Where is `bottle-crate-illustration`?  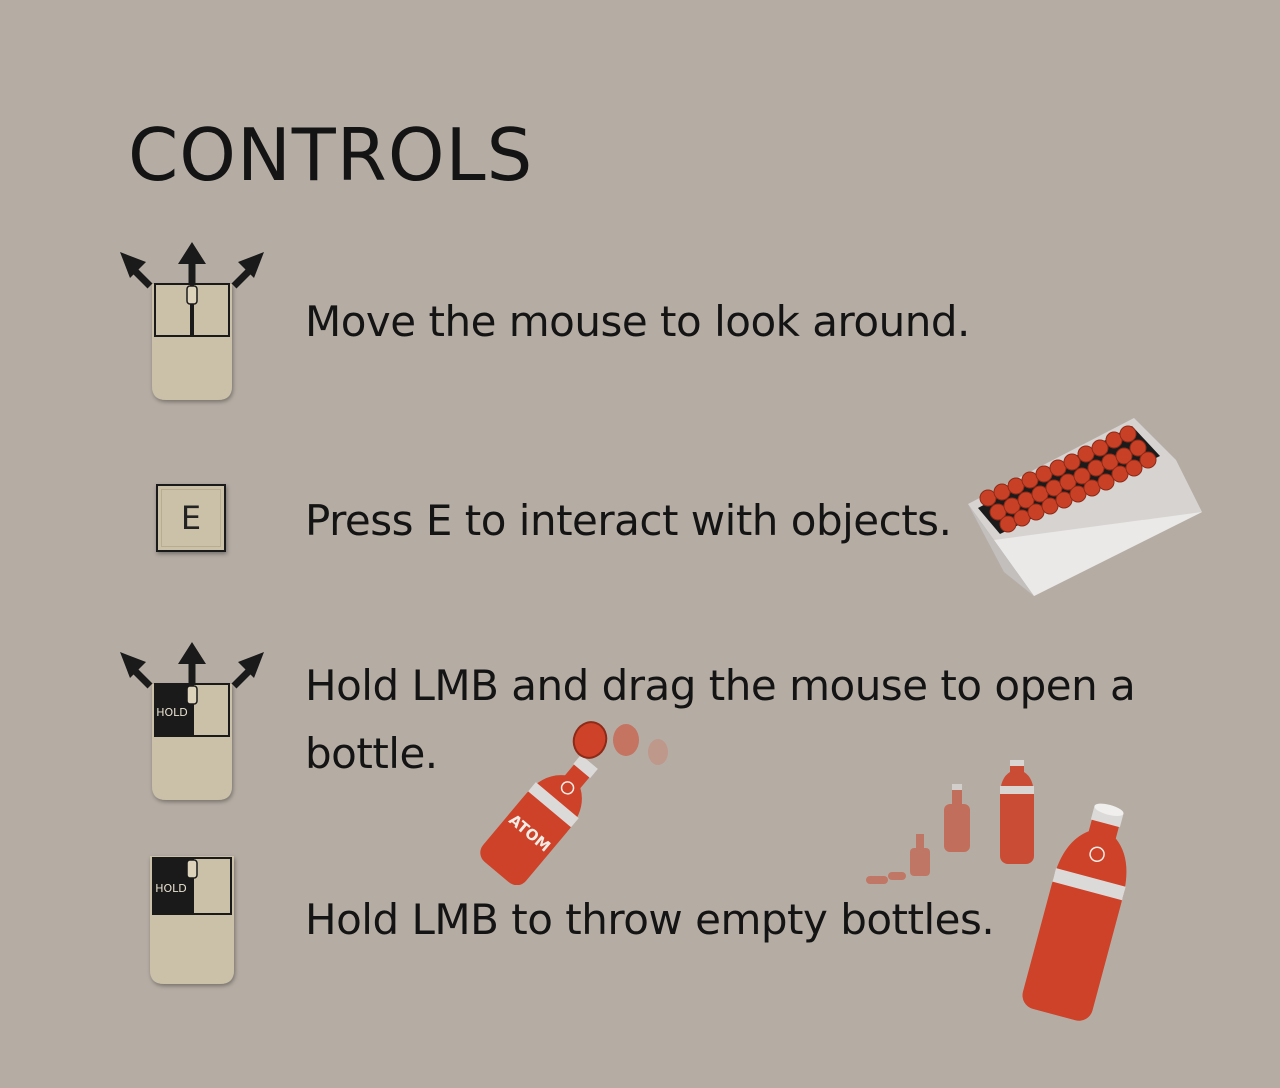 bottle-crate-illustration is located at coordinates (1085, 507).